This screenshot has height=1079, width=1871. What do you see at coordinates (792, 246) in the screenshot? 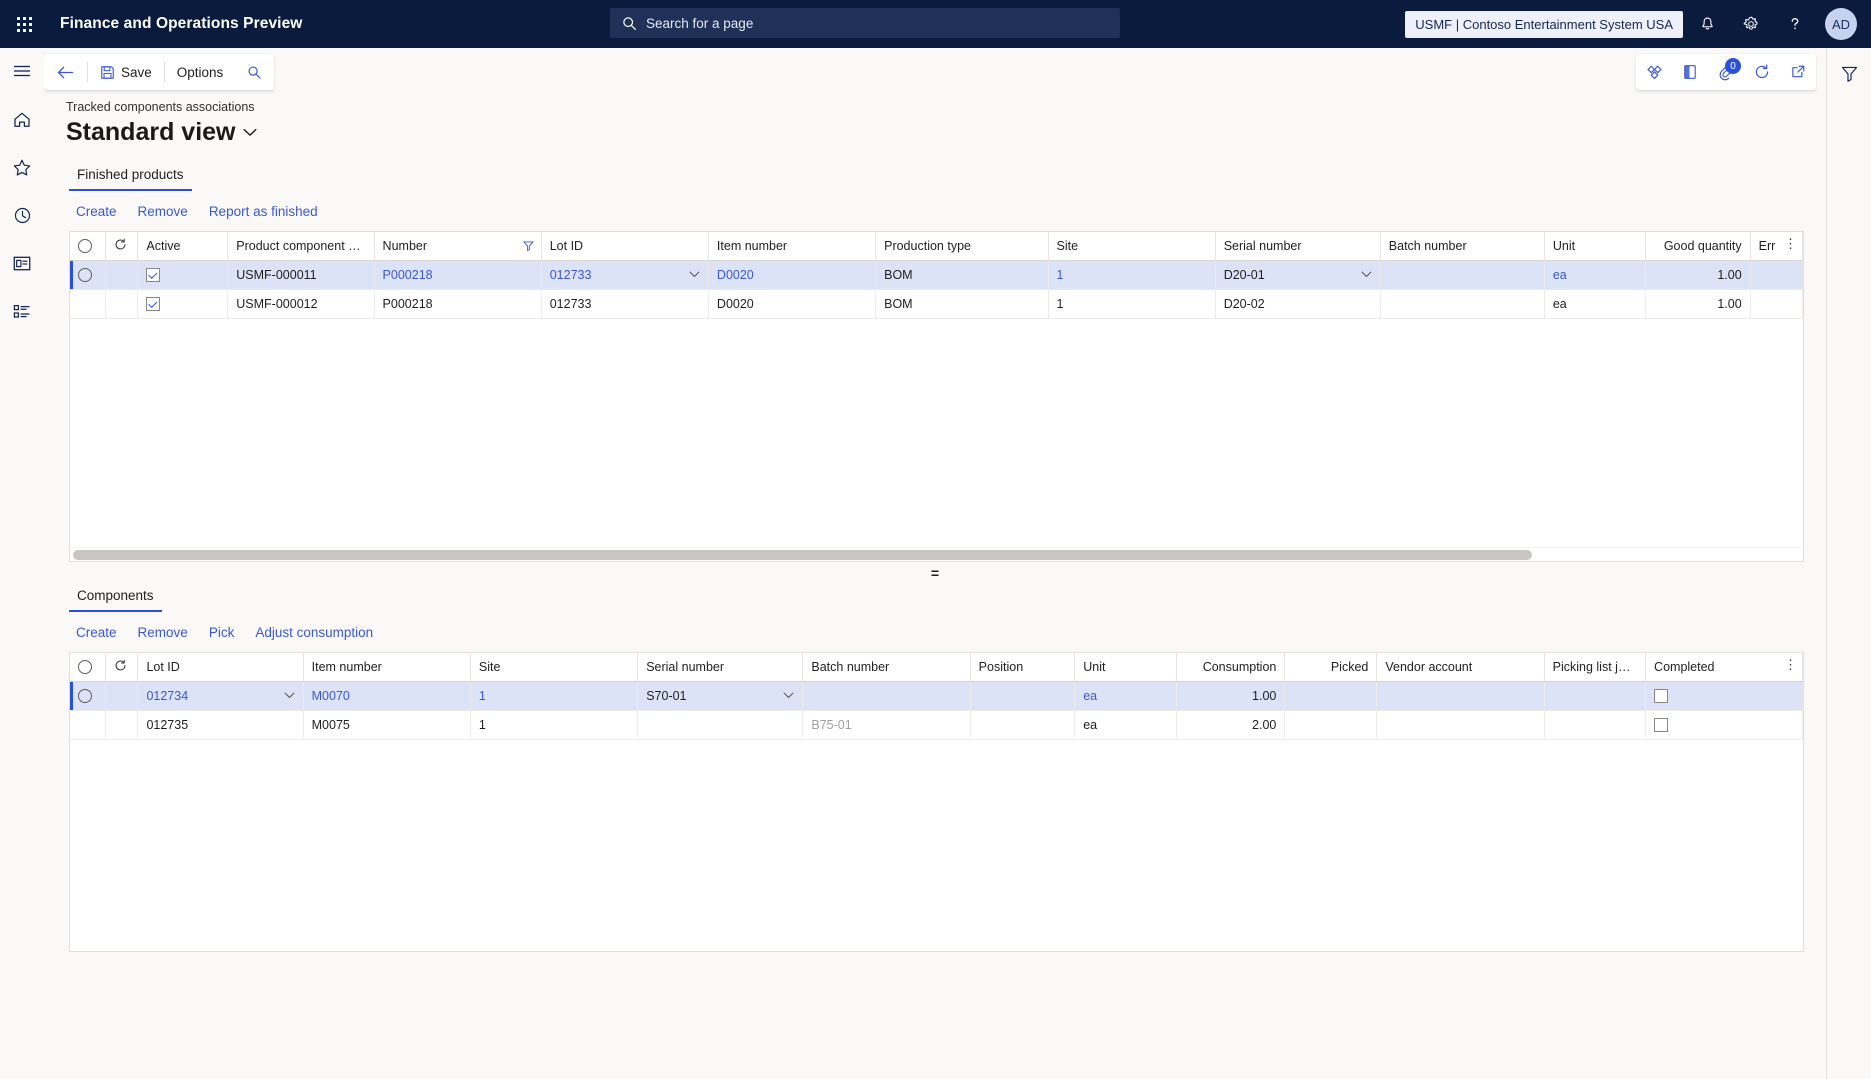
I see `fp-column-header-item_number: Item number` at bounding box center [792, 246].